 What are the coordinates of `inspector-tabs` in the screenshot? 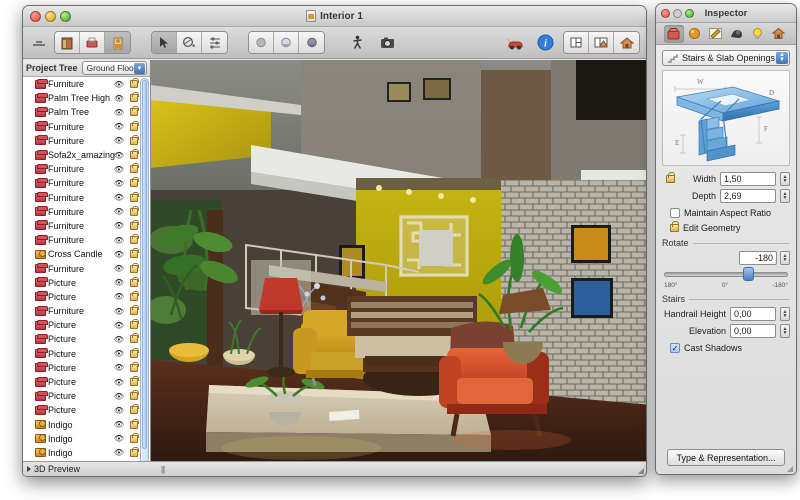 It's located at (726, 34).